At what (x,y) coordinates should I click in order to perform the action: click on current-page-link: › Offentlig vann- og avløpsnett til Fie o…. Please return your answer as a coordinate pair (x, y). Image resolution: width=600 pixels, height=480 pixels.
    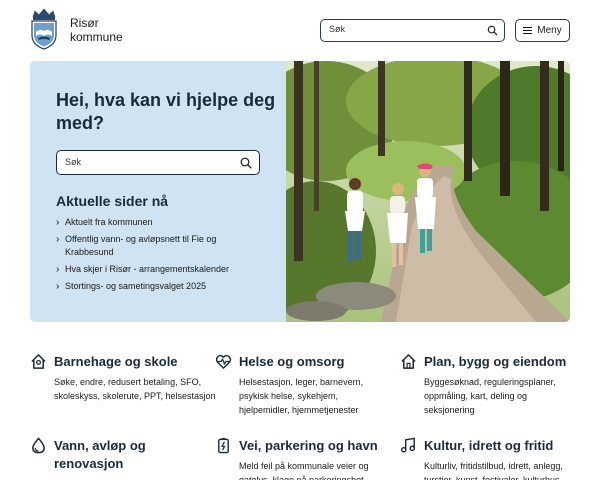
    Looking at the image, I should click on (161, 246).